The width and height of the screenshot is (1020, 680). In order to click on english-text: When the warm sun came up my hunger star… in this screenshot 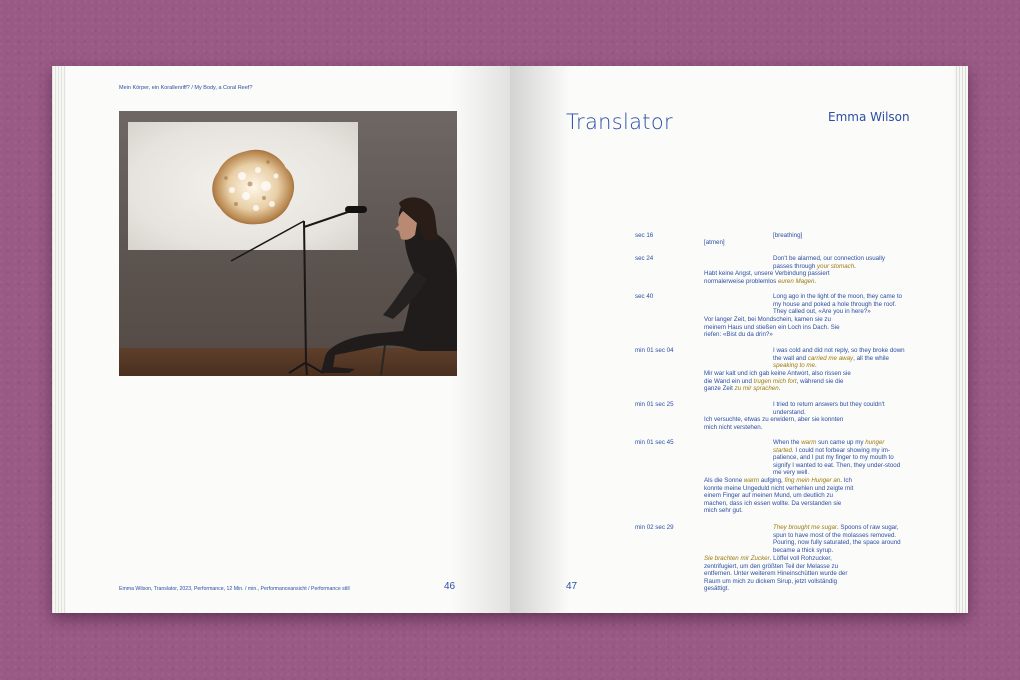, I will do `click(837, 458)`.